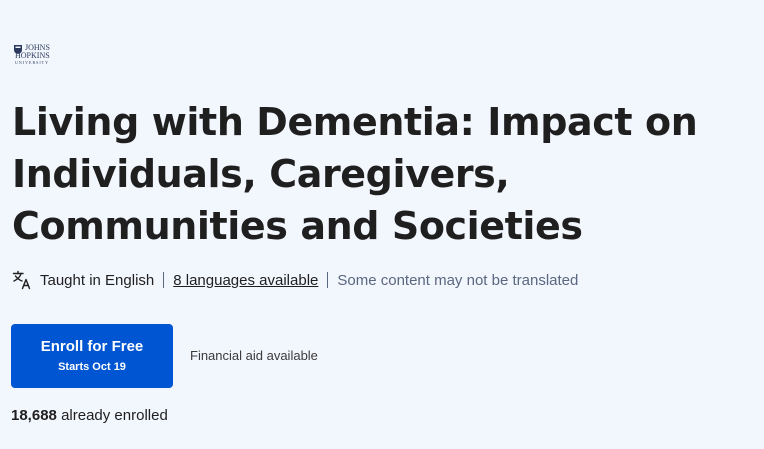 The image size is (764, 449). I want to click on enroll-button: Enroll for Free Starts Oct 19, so click(92, 356).